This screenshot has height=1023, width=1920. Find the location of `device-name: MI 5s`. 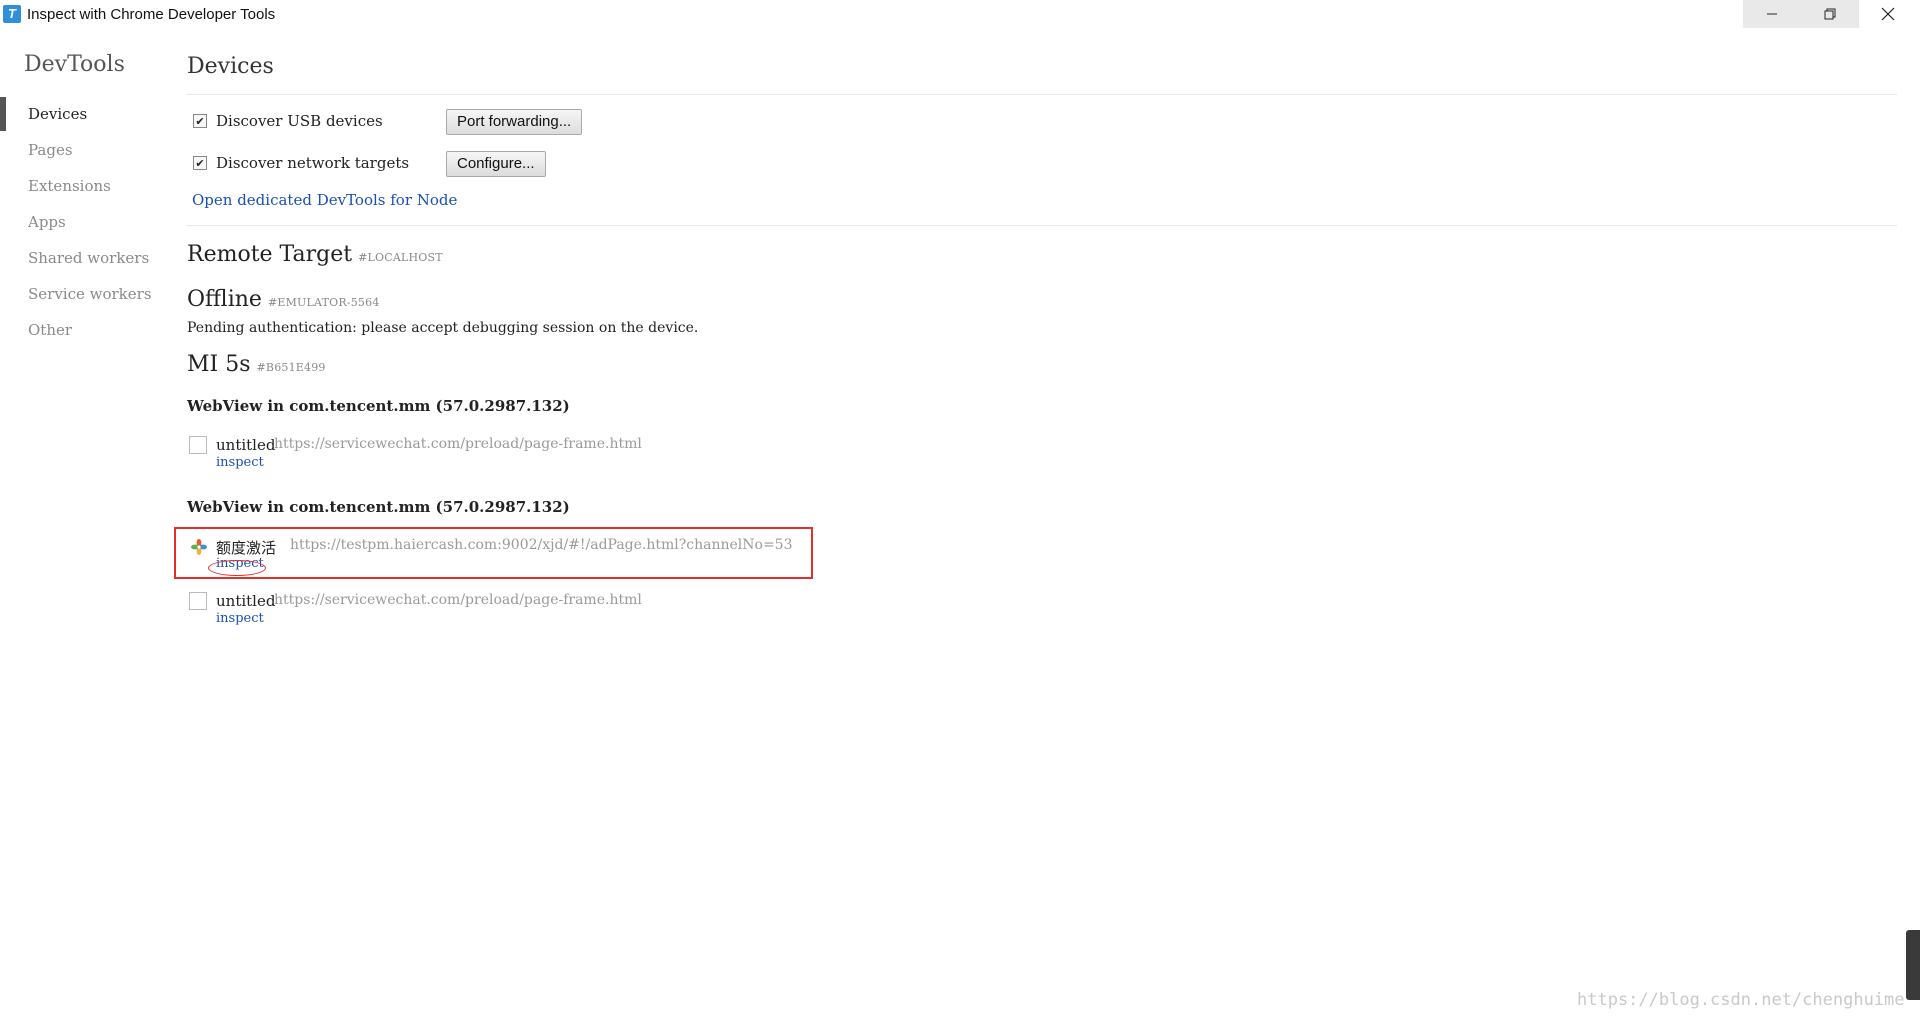

device-name: MI 5s is located at coordinates (219, 364).